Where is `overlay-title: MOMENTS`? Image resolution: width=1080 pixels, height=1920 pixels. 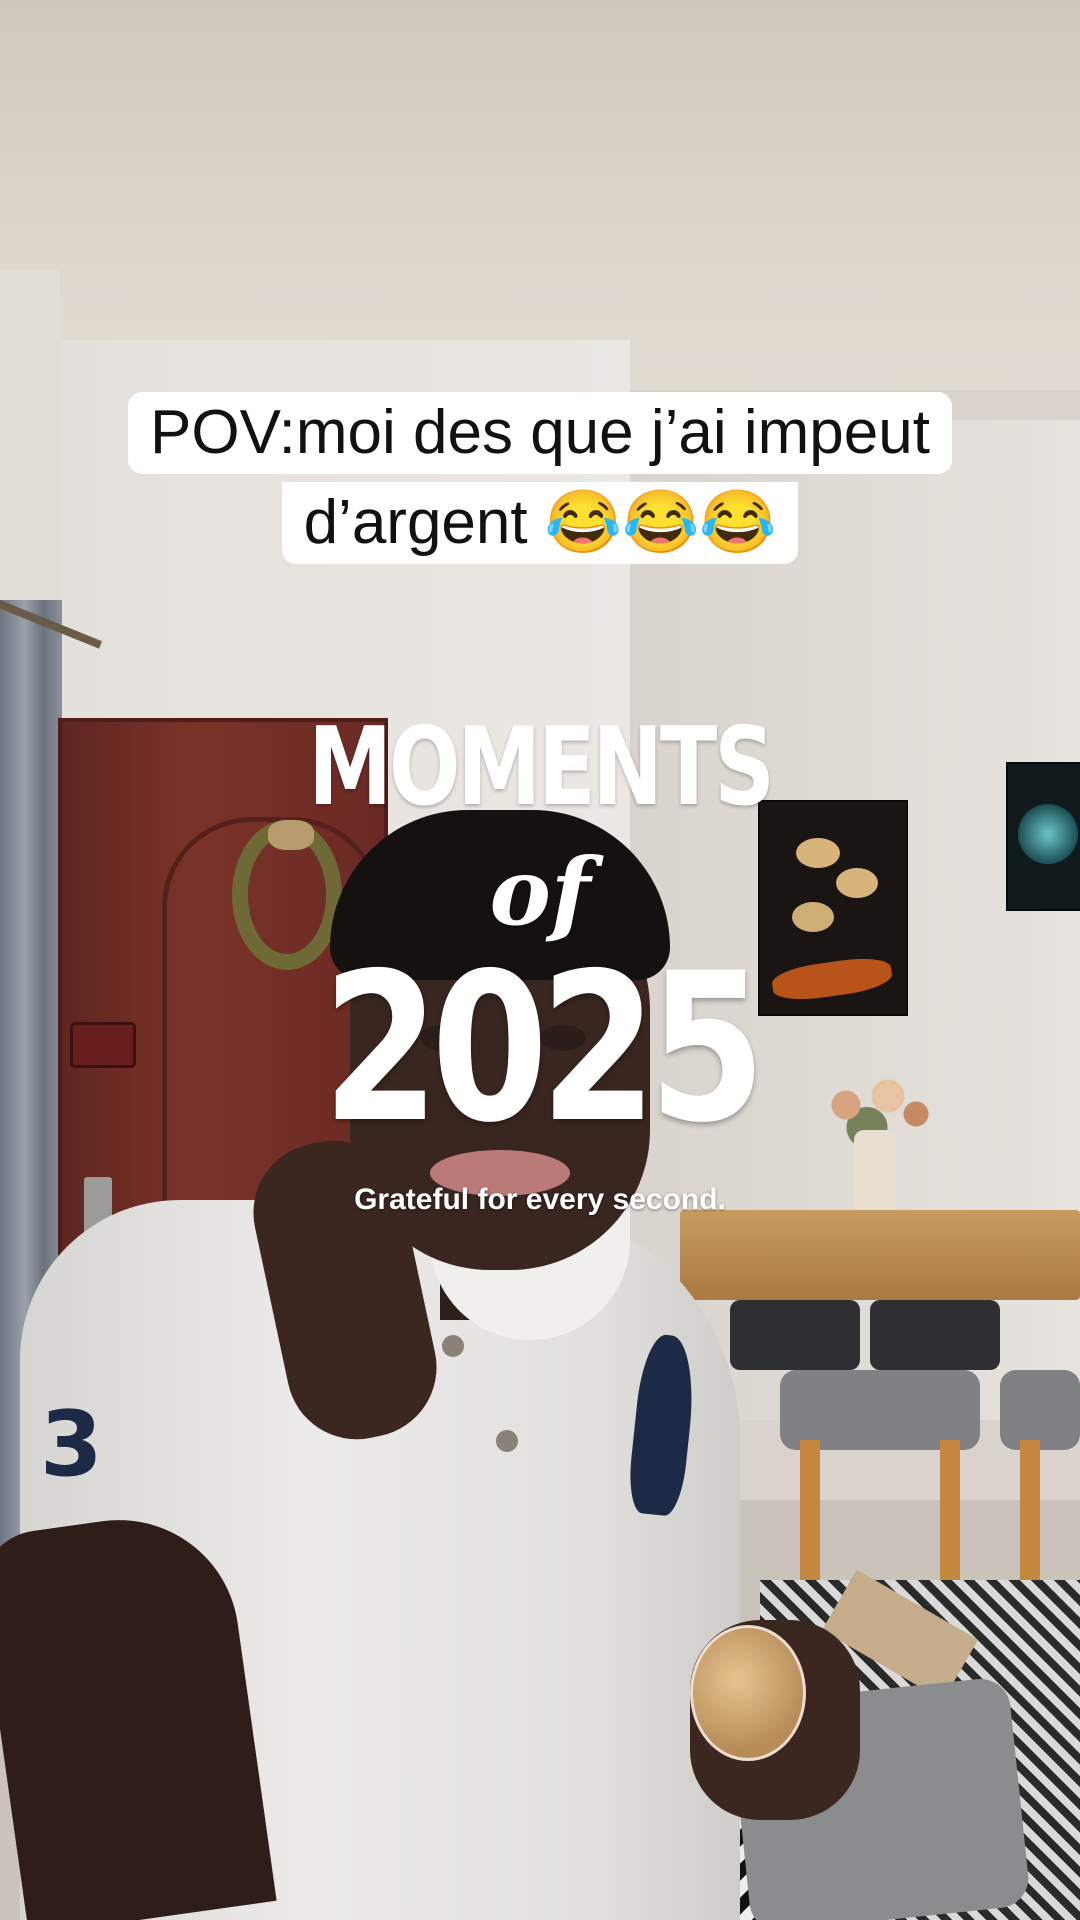 overlay-title: MOMENTS is located at coordinates (541, 767).